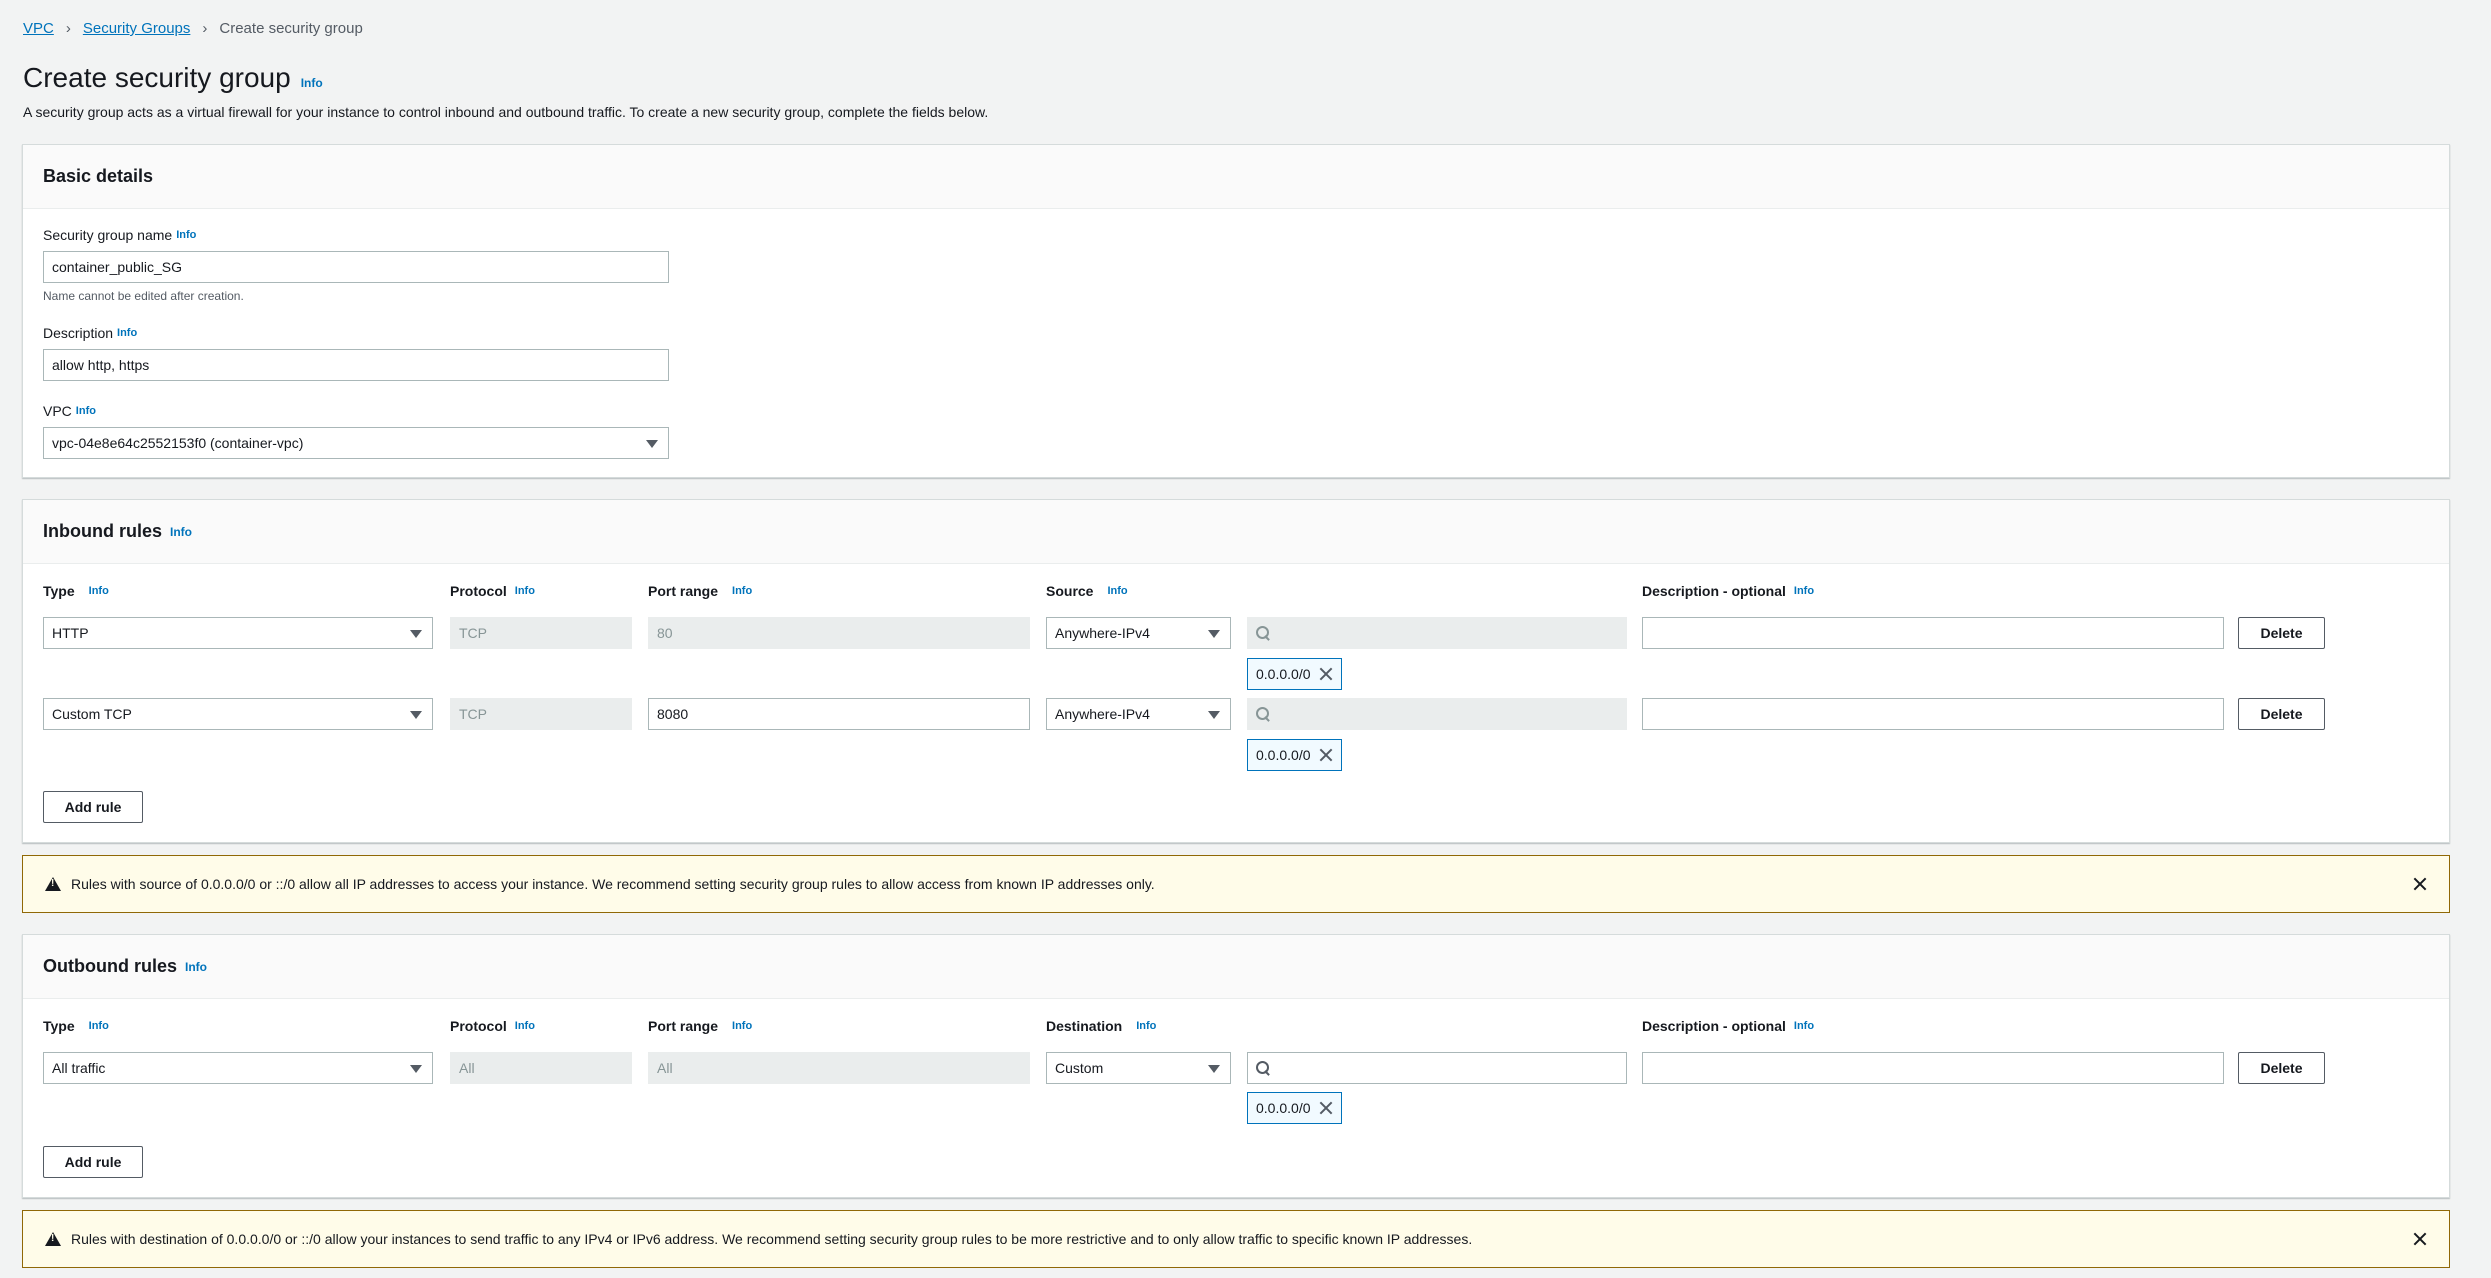 This screenshot has height=1278, width=2491. I want to click on inbound-protocol-header-text: Protocol, so click(478, 591).